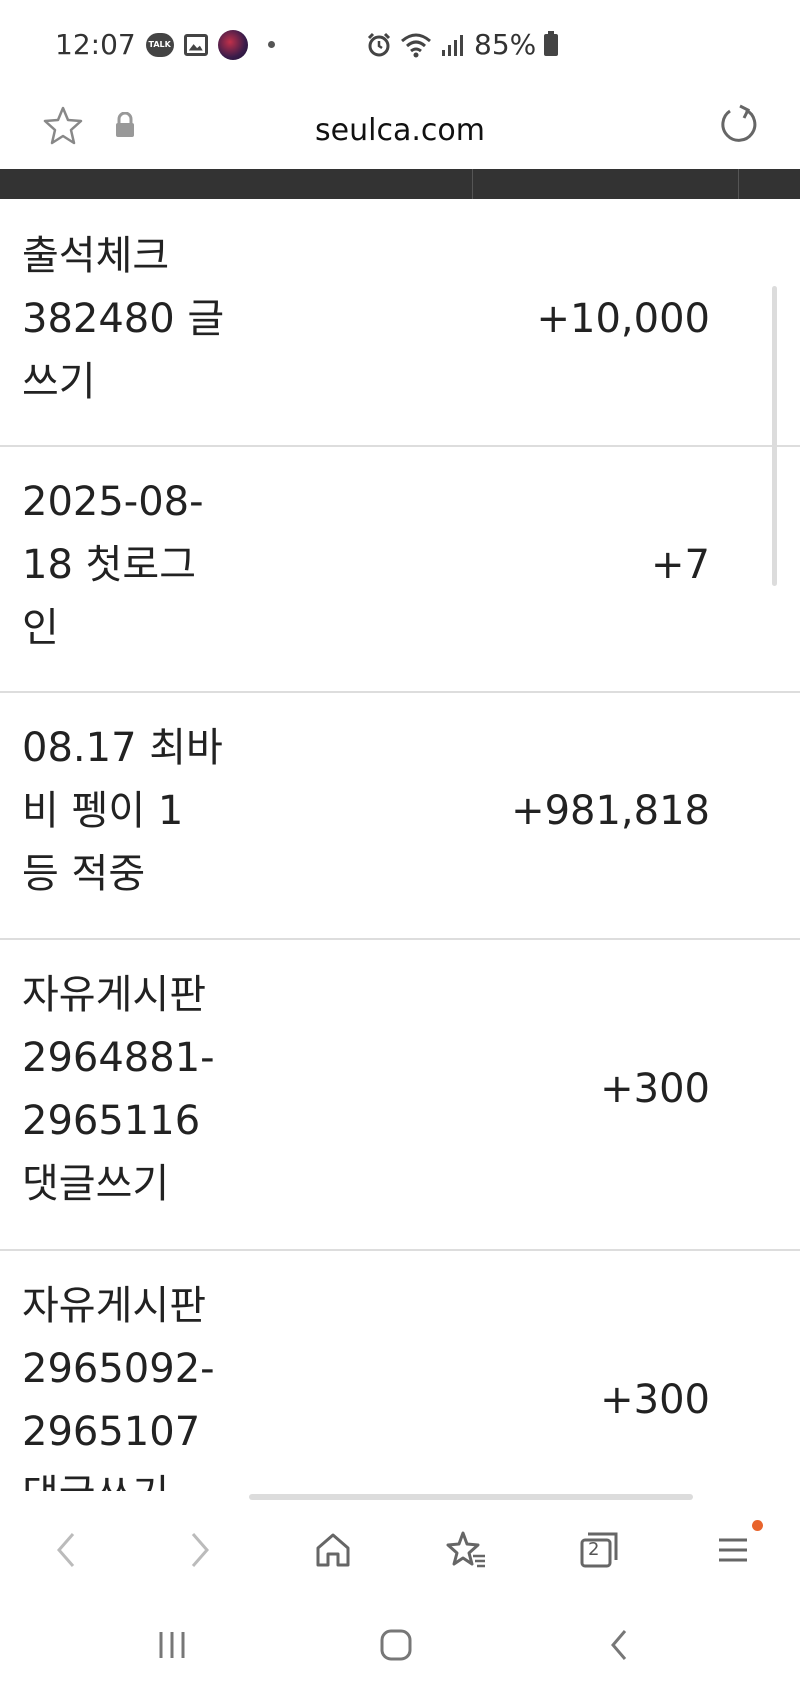 The height and width of the screenshot is (1689, 800). Describe the element at coordinates (271, 44) in the screenshot. I see `more-notifications-dot-icon` at that location.